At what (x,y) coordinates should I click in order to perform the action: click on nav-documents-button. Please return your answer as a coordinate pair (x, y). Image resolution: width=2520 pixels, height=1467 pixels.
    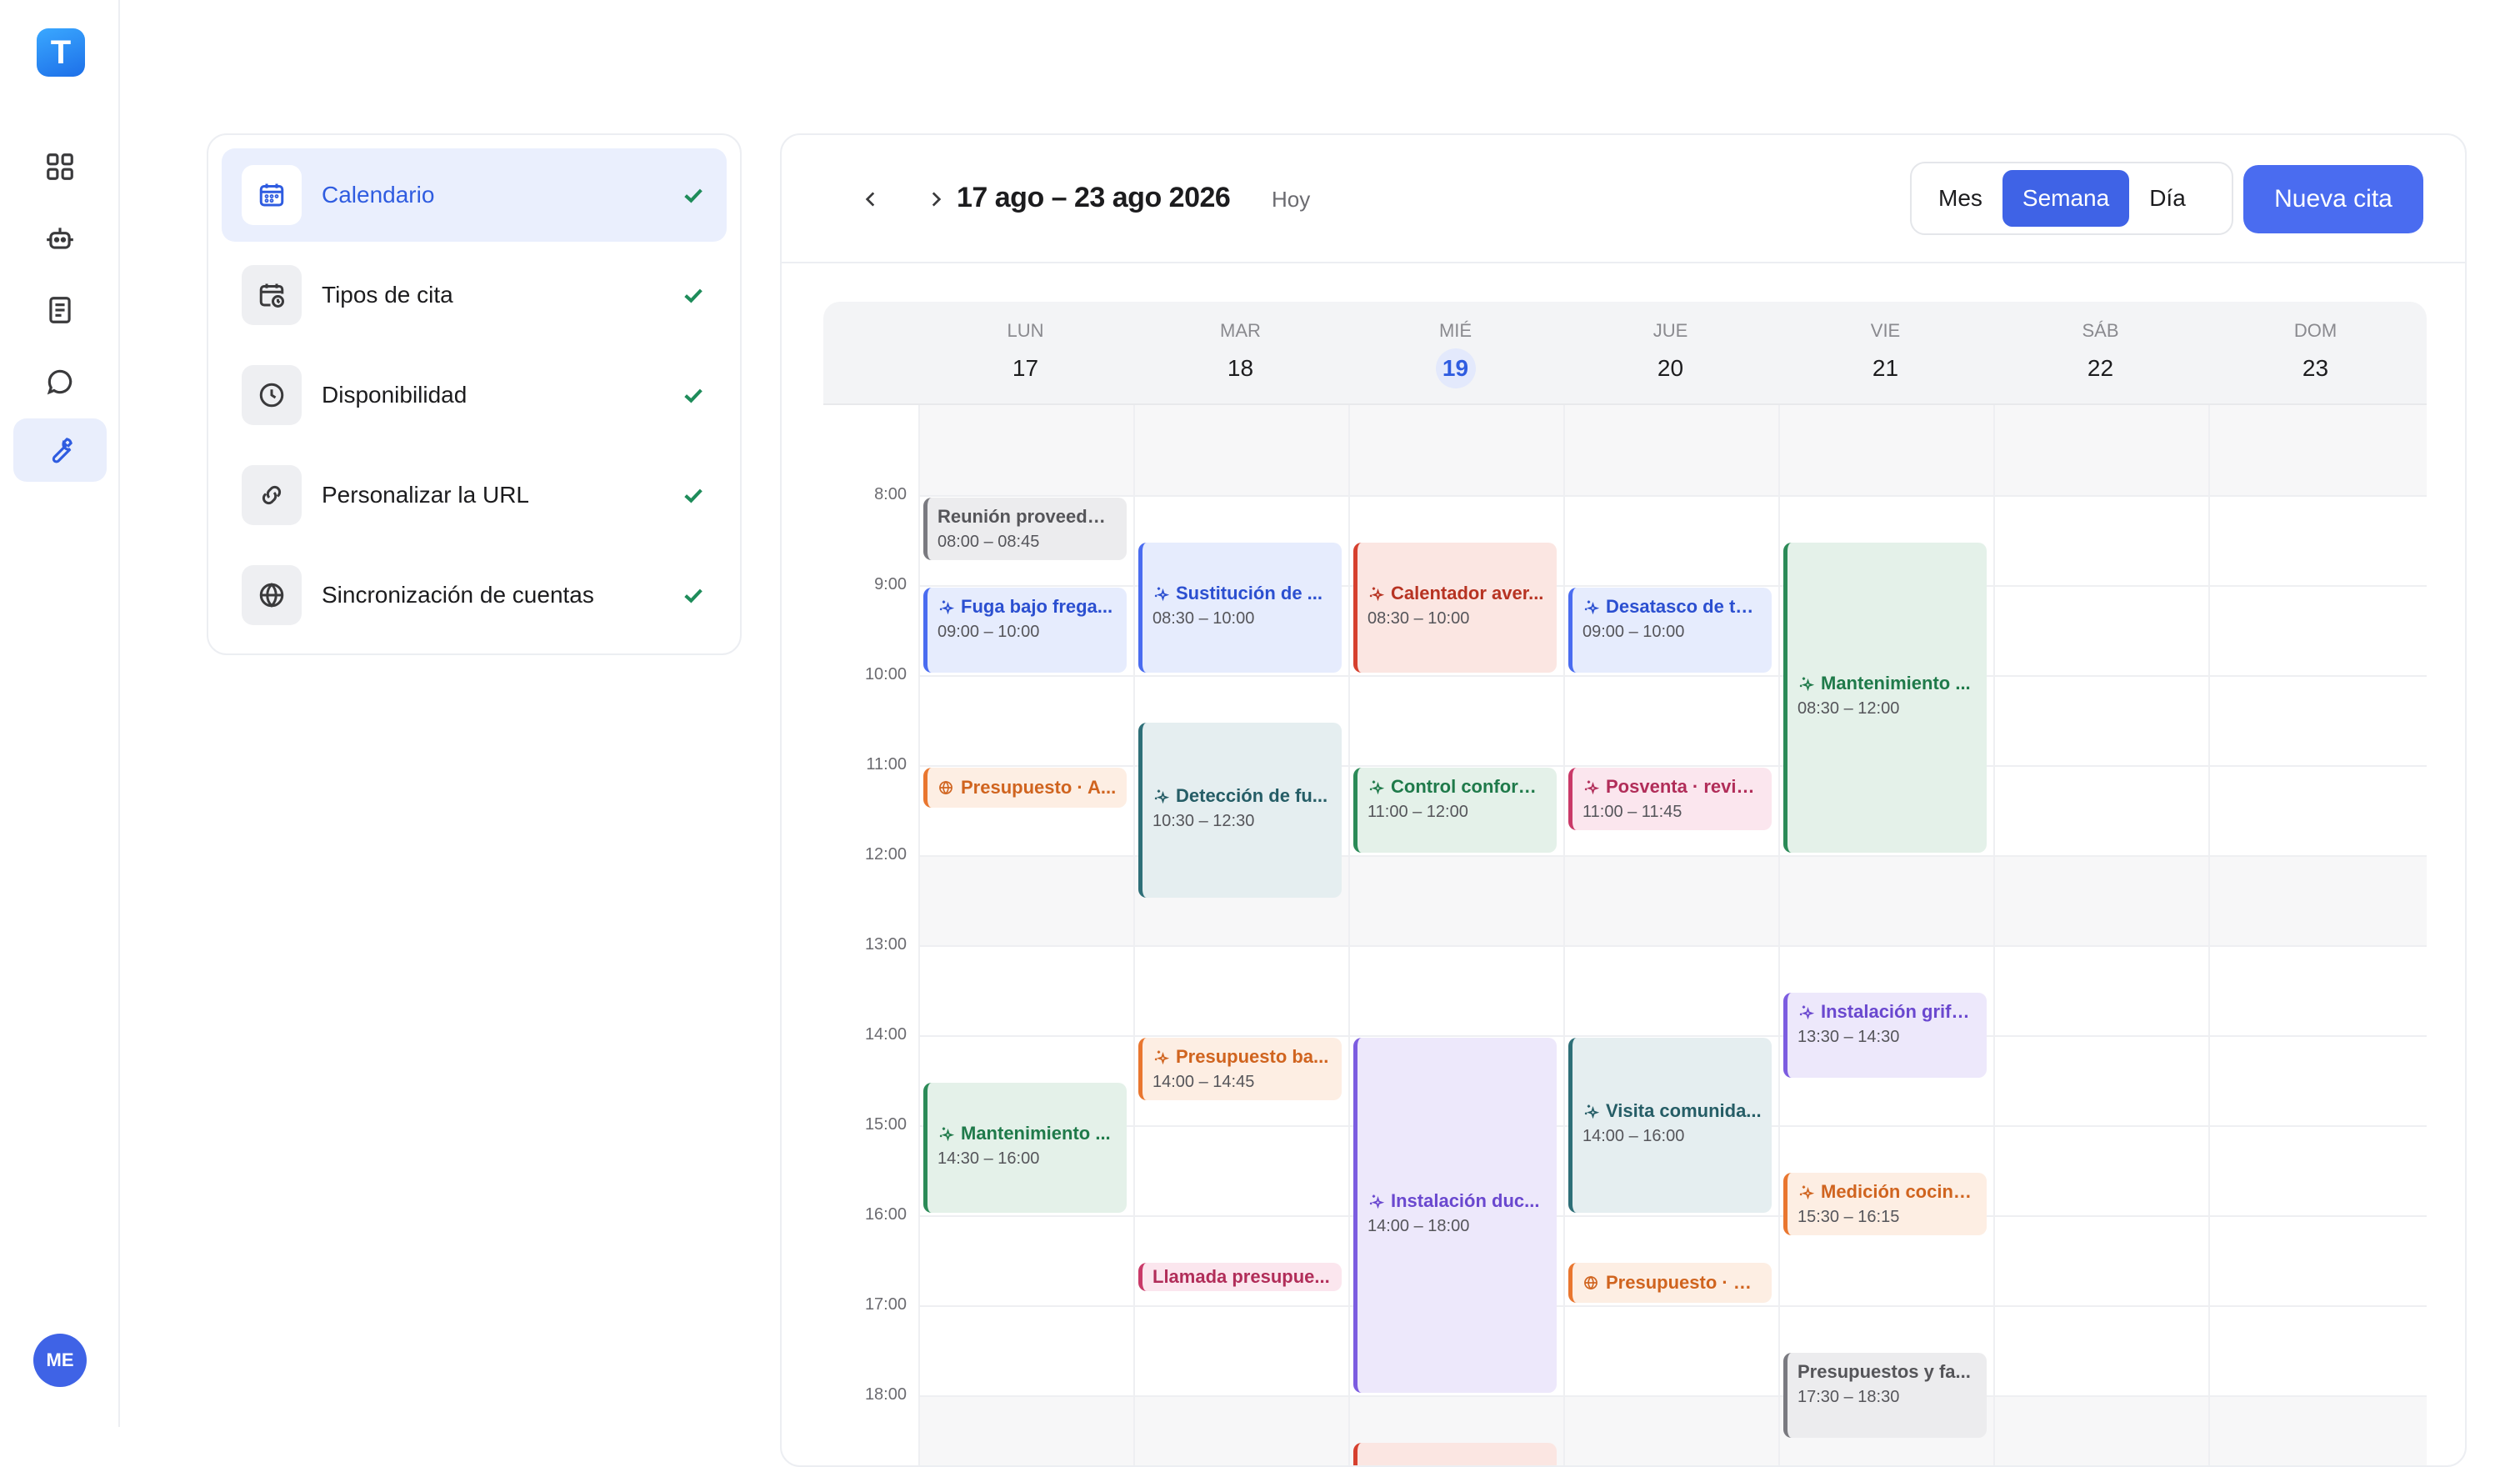
    Looking at the image, I should click on (60, 310).